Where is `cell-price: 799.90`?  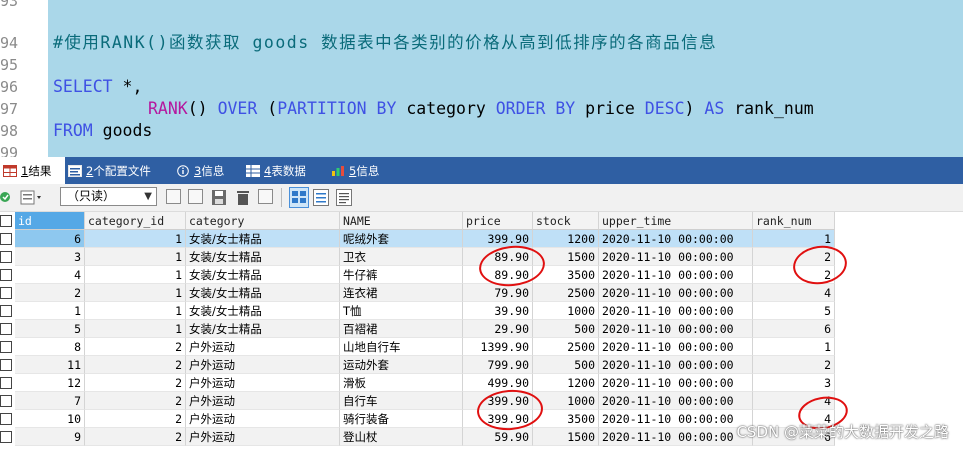 cell-price: 799.90 is located at coordinates (498, 365).